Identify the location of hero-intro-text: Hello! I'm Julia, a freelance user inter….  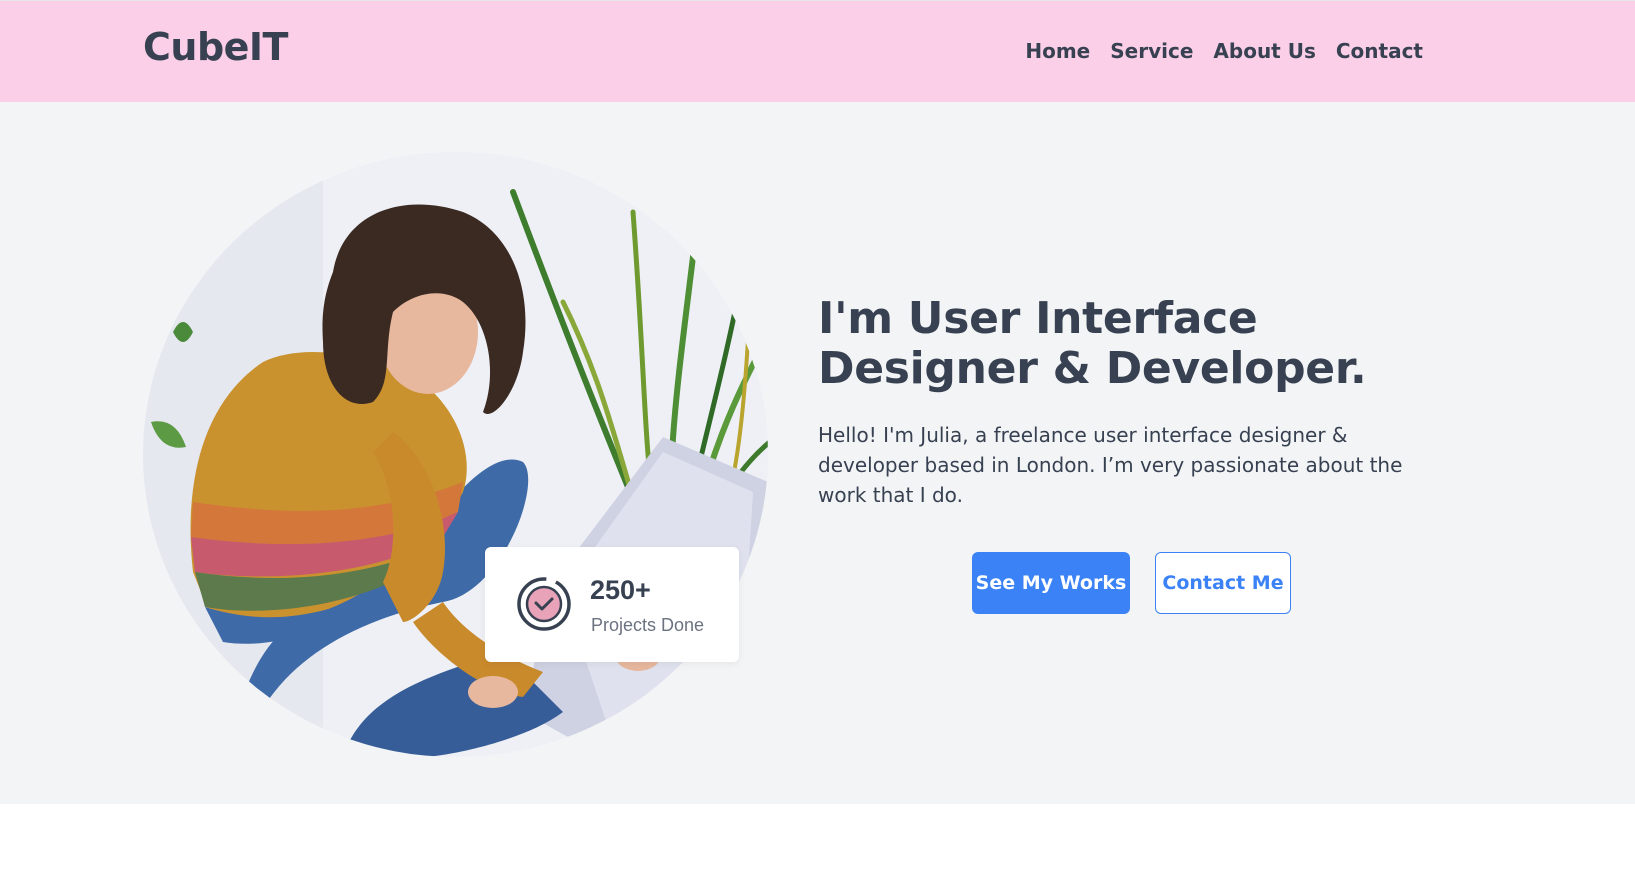
(1110, 465).